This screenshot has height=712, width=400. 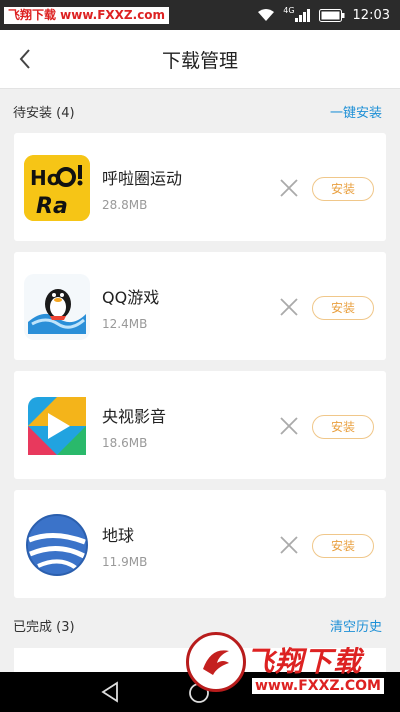 What do you see at coordinates (216, 662) in the screenshot?
I see `watermark-logo-badge` at bounding box center [216, 662].